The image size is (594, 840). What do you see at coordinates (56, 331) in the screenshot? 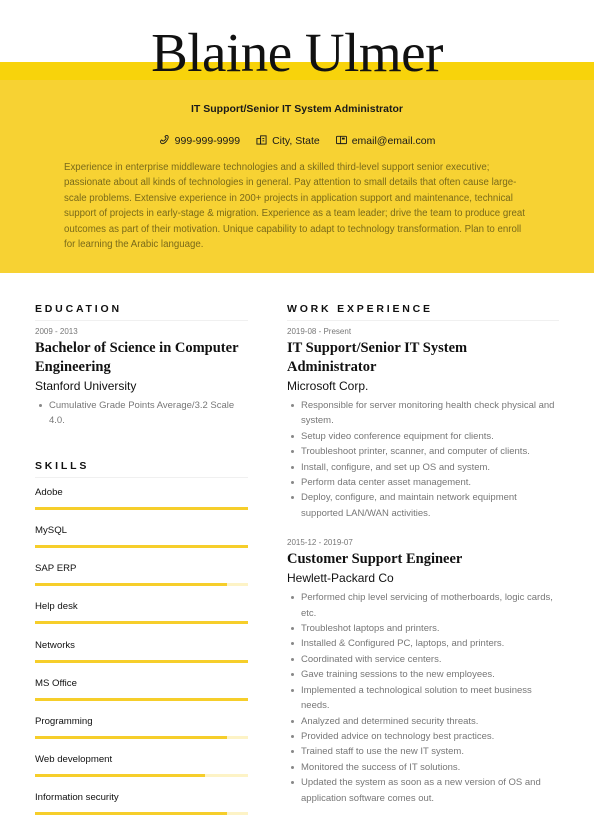
I see `education-date: 2009 - 2013` at bounding box center [56, 331].